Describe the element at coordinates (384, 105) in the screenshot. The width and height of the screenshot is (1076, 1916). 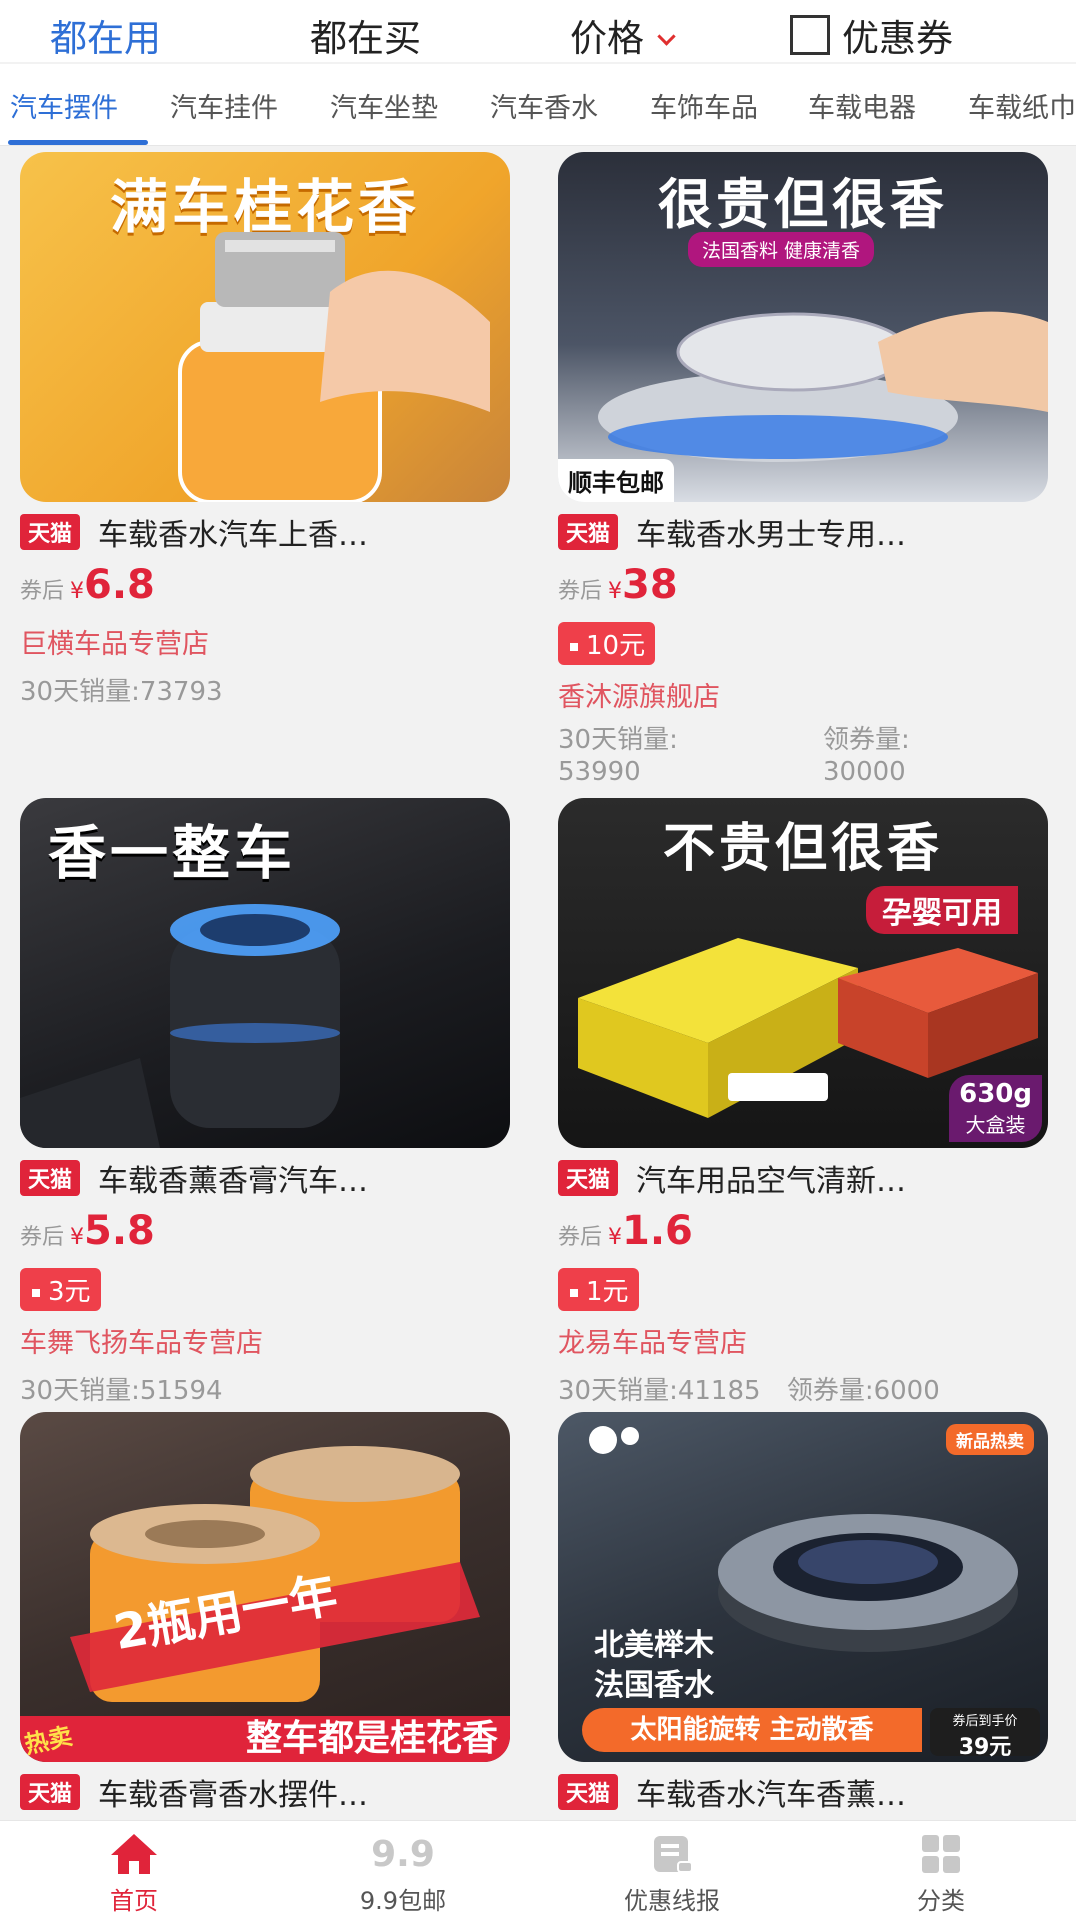
I see `tab-car-cushion: 汽车坐垫` at that location.